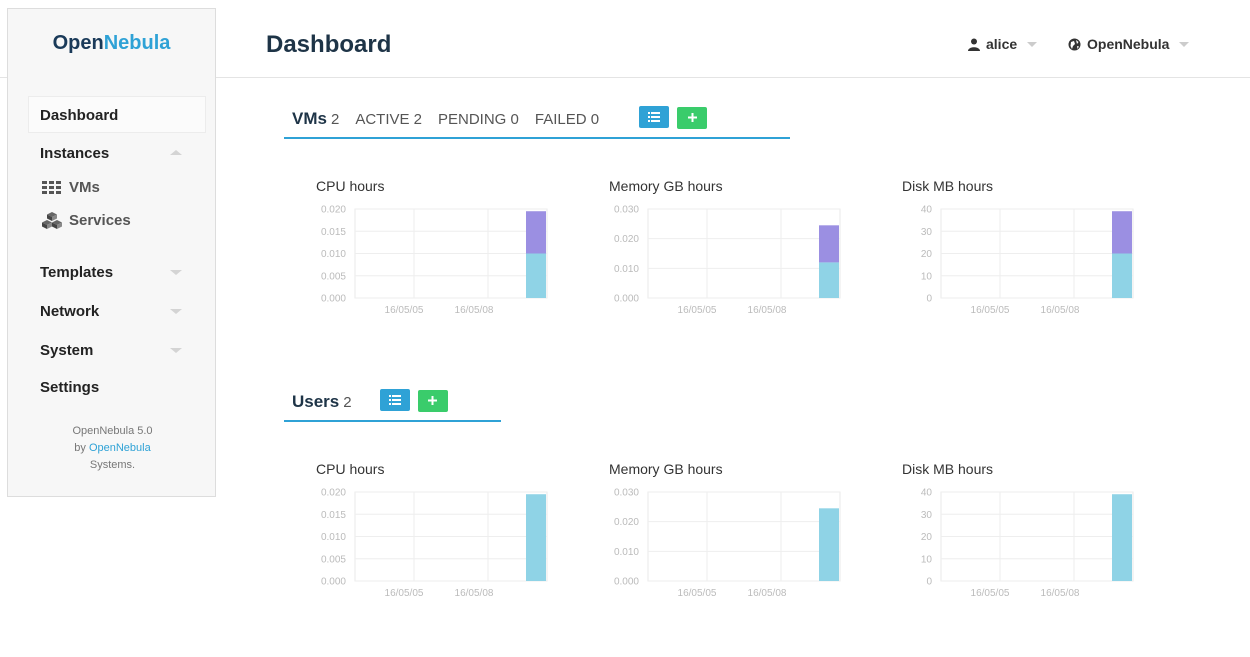  I want to click on vms-disk-hours-chart: 40 30 20 10 0 16/05/05 16/05/08, so click(1027, 260).